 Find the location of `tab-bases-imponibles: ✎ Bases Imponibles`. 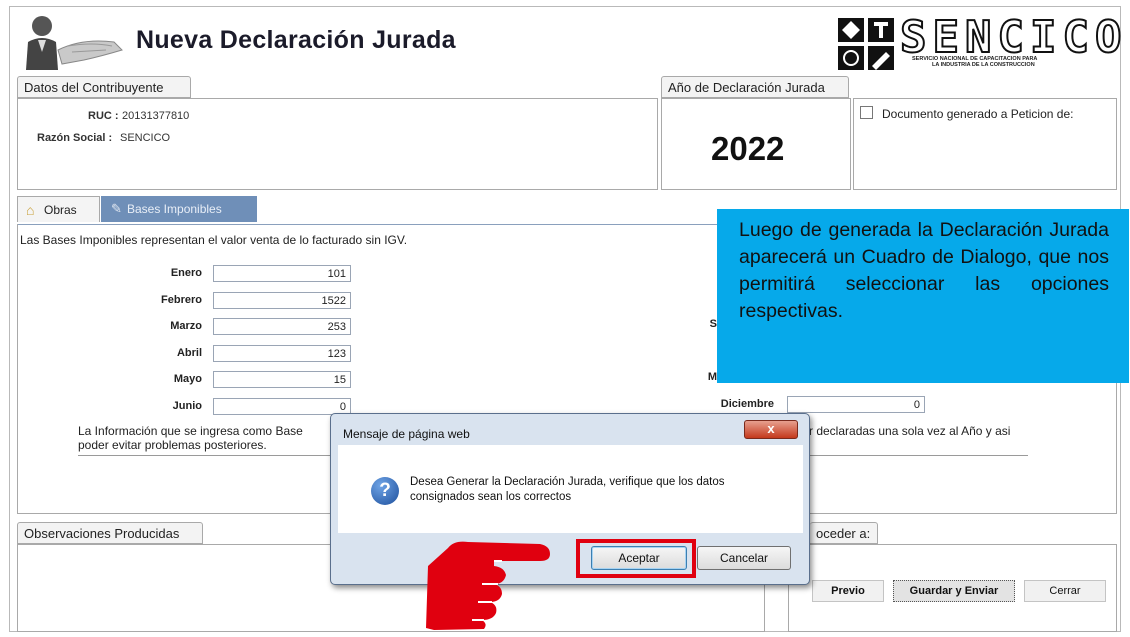

tab-bases-imponibles: ✎ Bases Imponibles is located at coordinates (179, 209).